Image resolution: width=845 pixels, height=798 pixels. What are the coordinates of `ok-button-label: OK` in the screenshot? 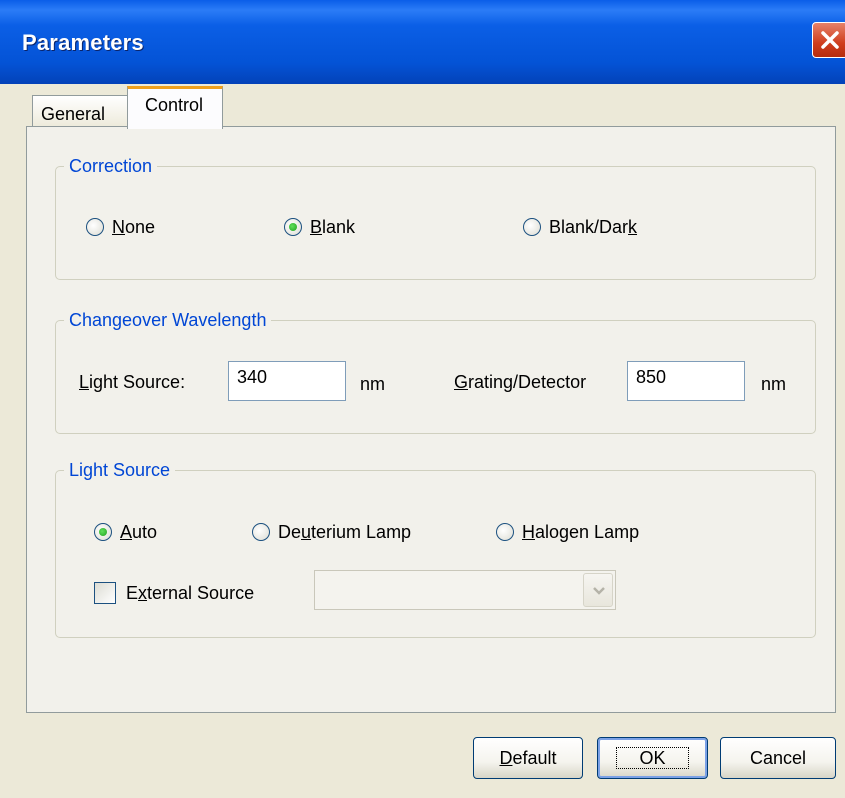 It's located at (652, 758).